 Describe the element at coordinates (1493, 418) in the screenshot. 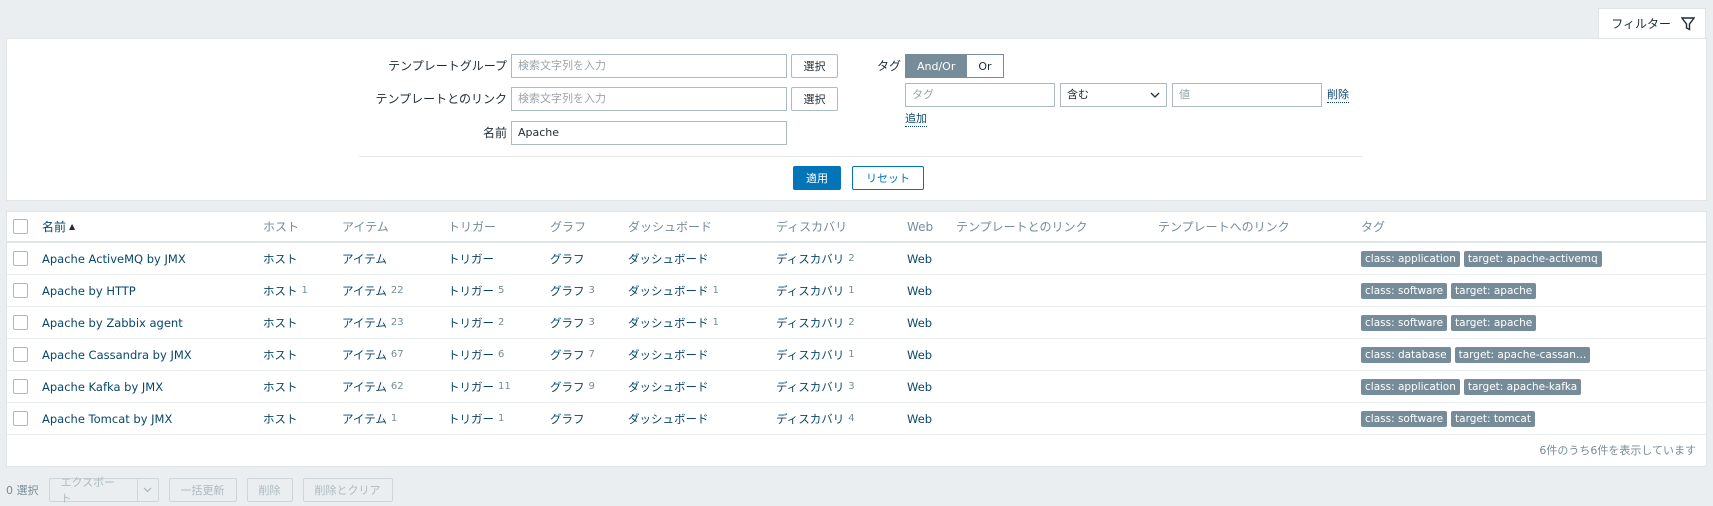

I see `tag-badge: target: tomcat` at that location.